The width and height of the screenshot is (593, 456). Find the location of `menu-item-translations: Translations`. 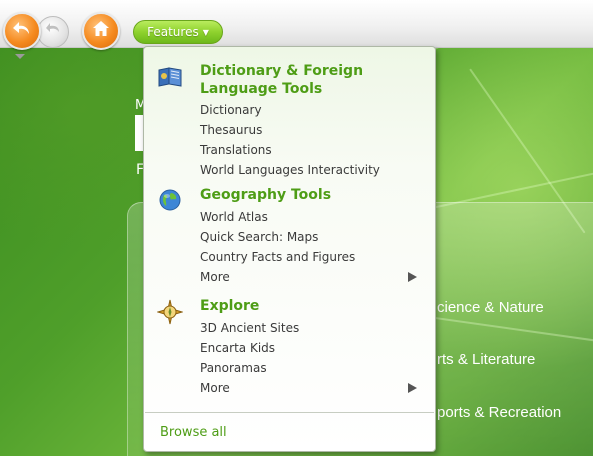

menu-item-translations: Translations is located at coordinates (236, 150).